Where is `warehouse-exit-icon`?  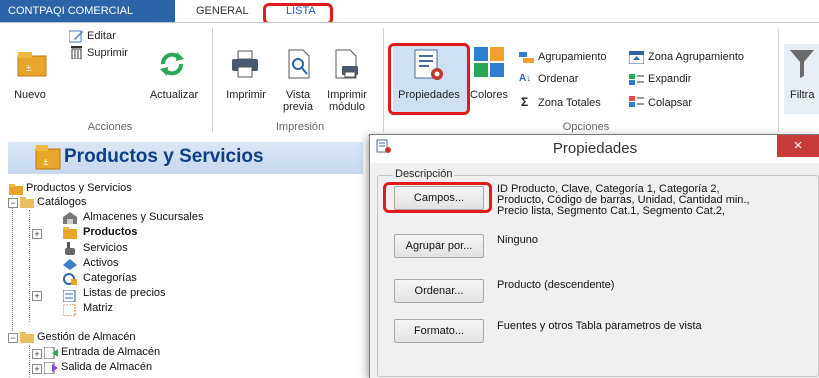
warehouse-exit-icon is located at coordinates (50, 368).